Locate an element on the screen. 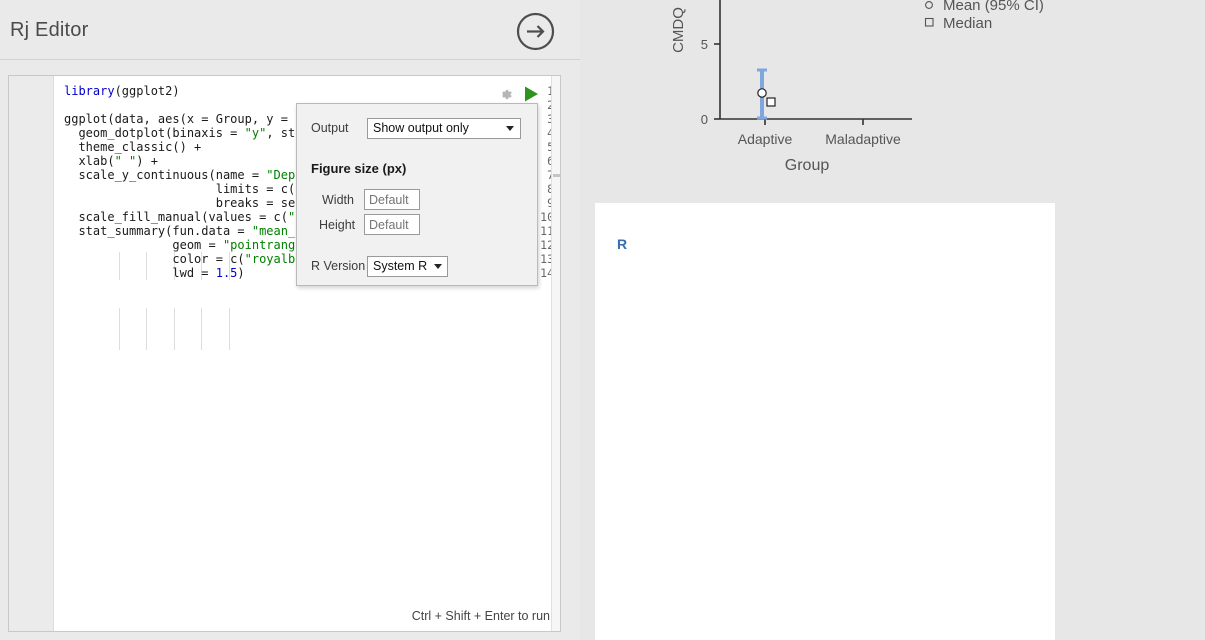 This screenshot has width=1205, height=640. code-line: stat_summary(fun.data = "mean_cl_n is located at coordinates (194, 231).